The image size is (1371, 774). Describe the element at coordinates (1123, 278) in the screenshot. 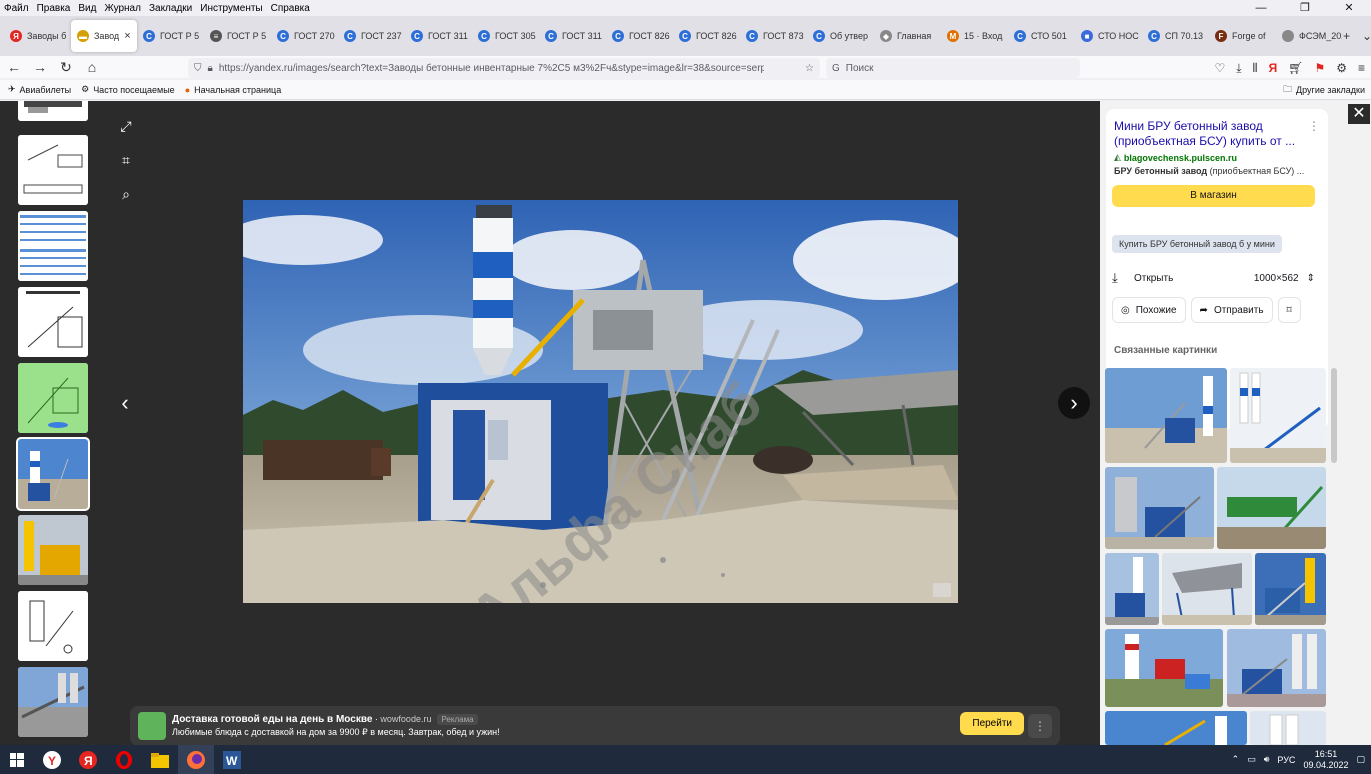

I see `download-icon: ⤓` at that location.